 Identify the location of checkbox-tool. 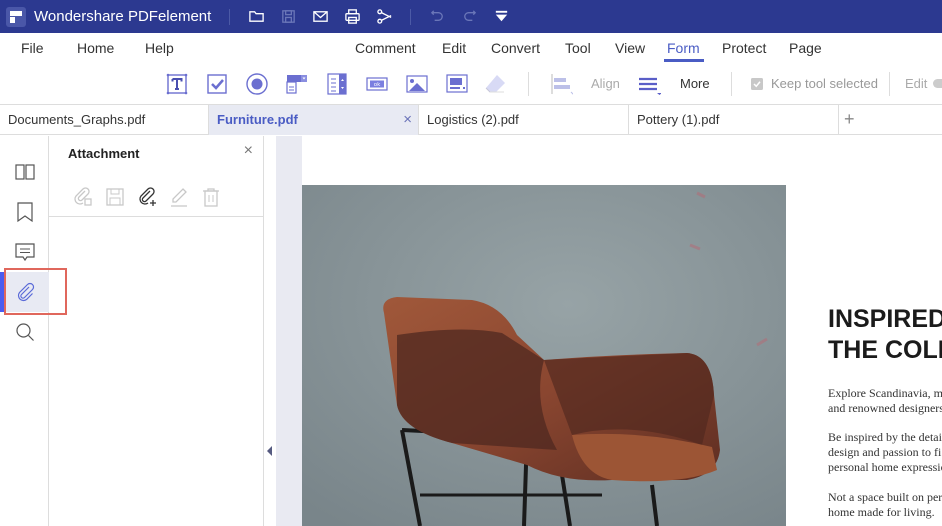
(217, 84).